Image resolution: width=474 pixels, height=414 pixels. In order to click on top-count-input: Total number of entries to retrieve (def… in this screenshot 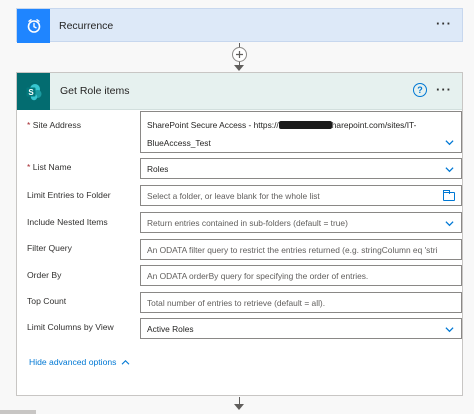, I will do `click(301, 302)`.